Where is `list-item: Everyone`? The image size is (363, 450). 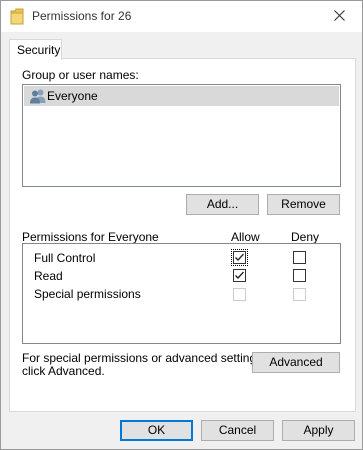
list-item: Everyone is located at coordinates (181, 96).